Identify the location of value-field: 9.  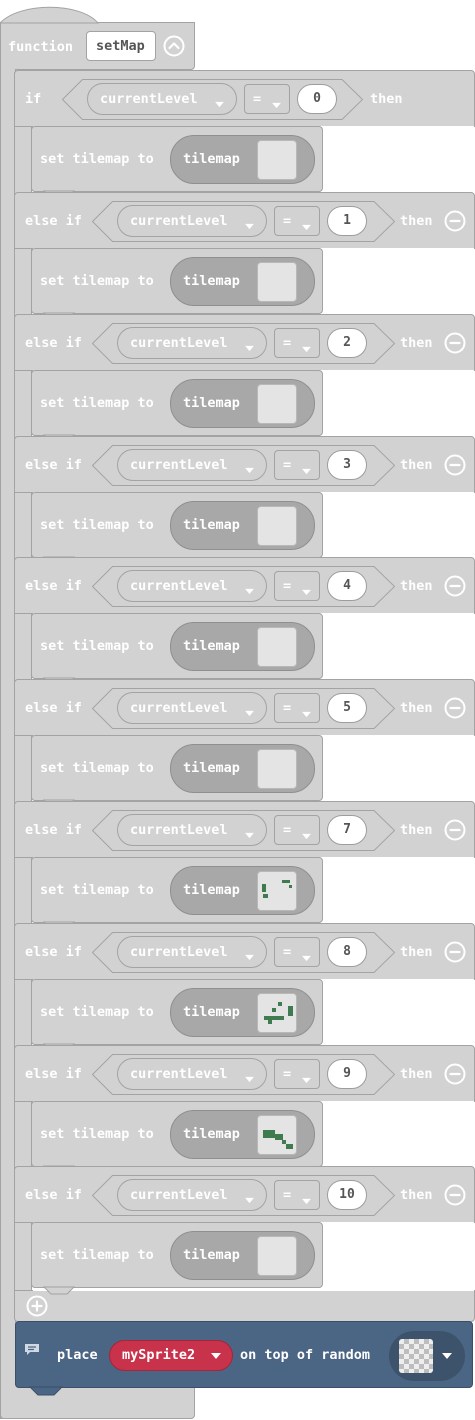
(347, 1073).